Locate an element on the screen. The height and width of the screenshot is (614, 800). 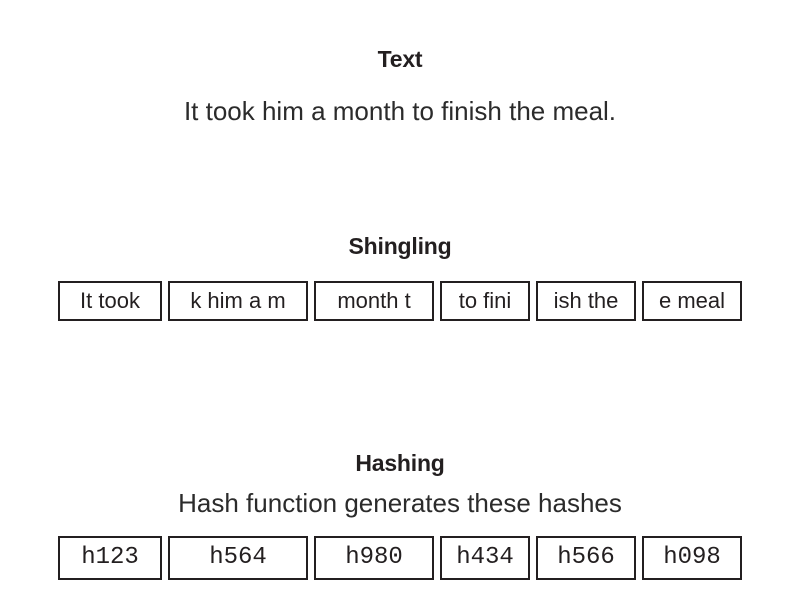
shingle-box: e meal is located at coordinates (692, 301).